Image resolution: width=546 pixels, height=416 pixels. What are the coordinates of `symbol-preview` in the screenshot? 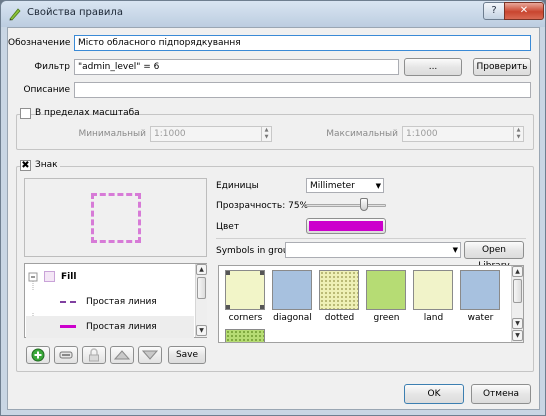 It's located at (115, 217).